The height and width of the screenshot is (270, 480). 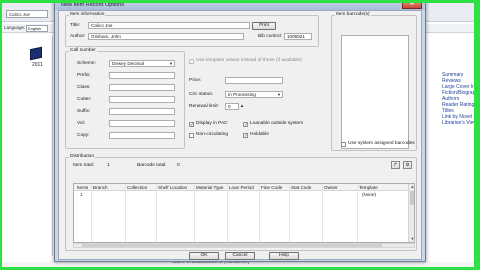 I want to click on use-template-checkbox, so click(x=191, y=61).